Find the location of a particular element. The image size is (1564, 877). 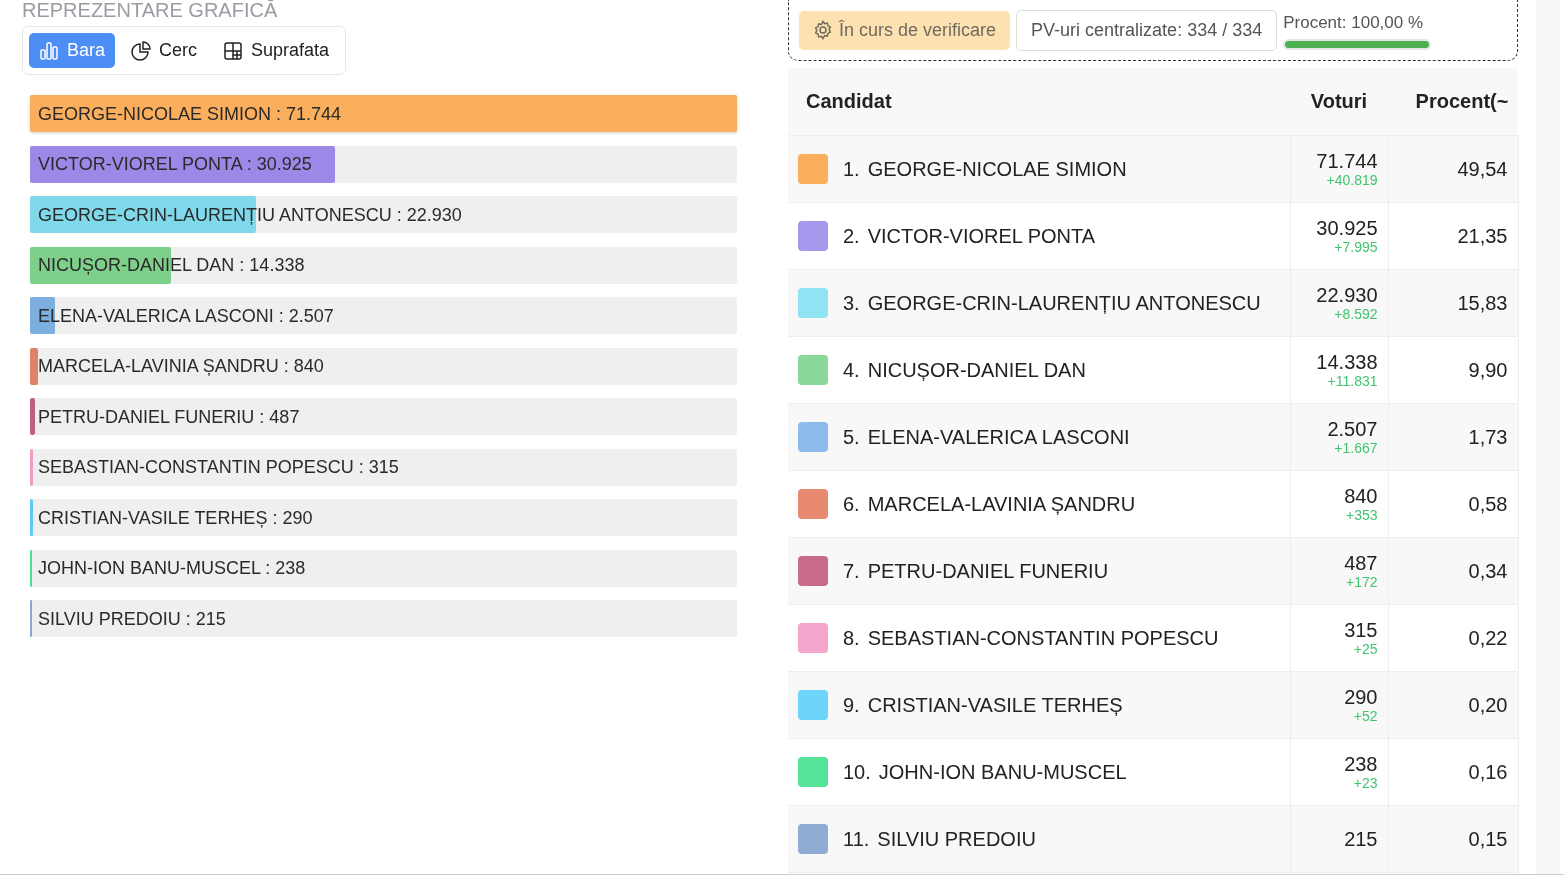

vote-delta: +1.667 is located at coordinates (1355, 447).